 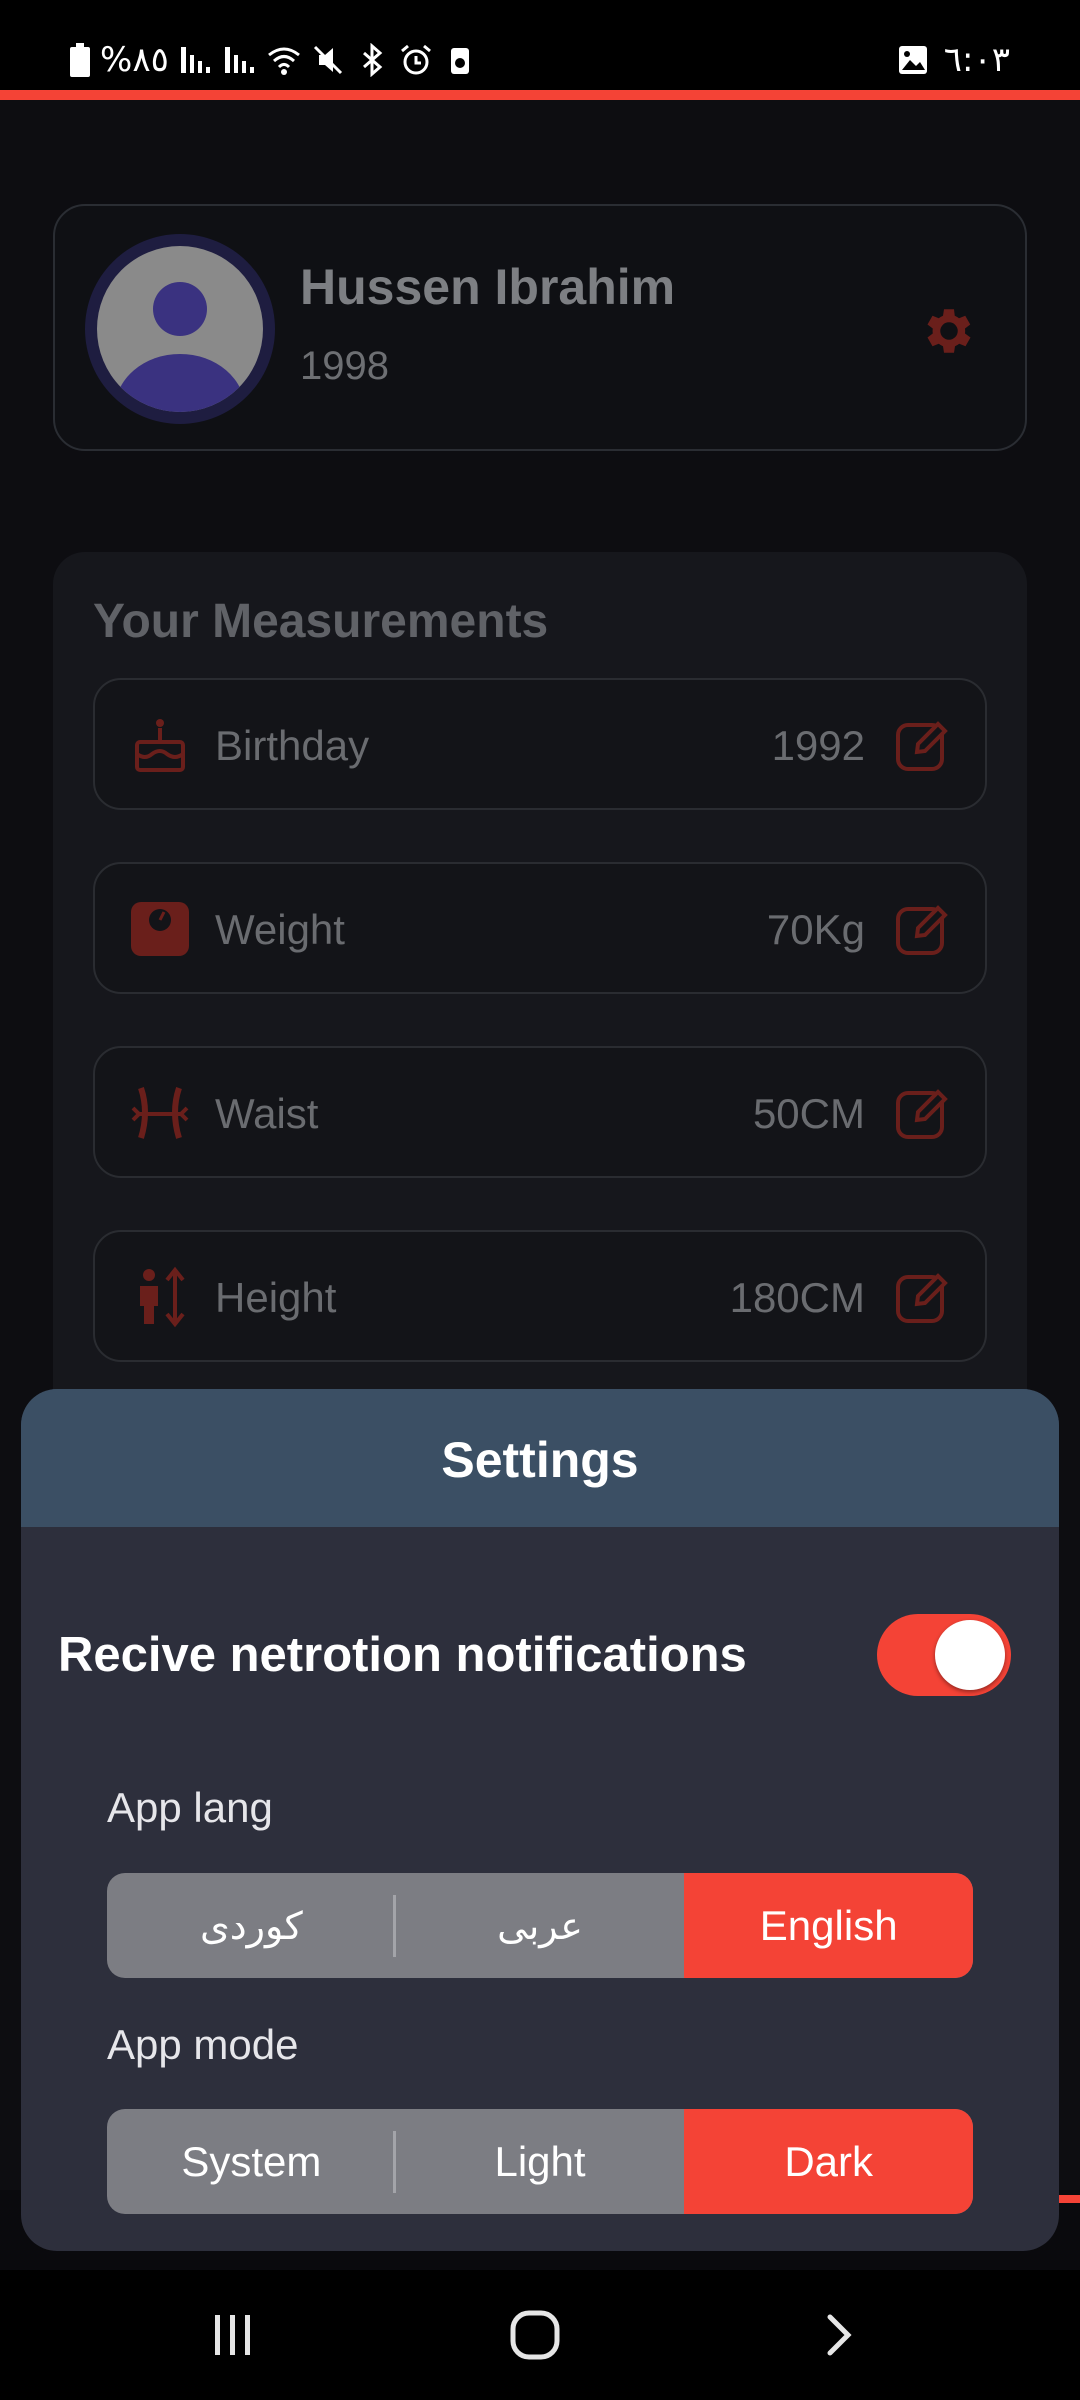 I want to click on lang-option-kurdish: کوردی, so click(x=251, y=1925).